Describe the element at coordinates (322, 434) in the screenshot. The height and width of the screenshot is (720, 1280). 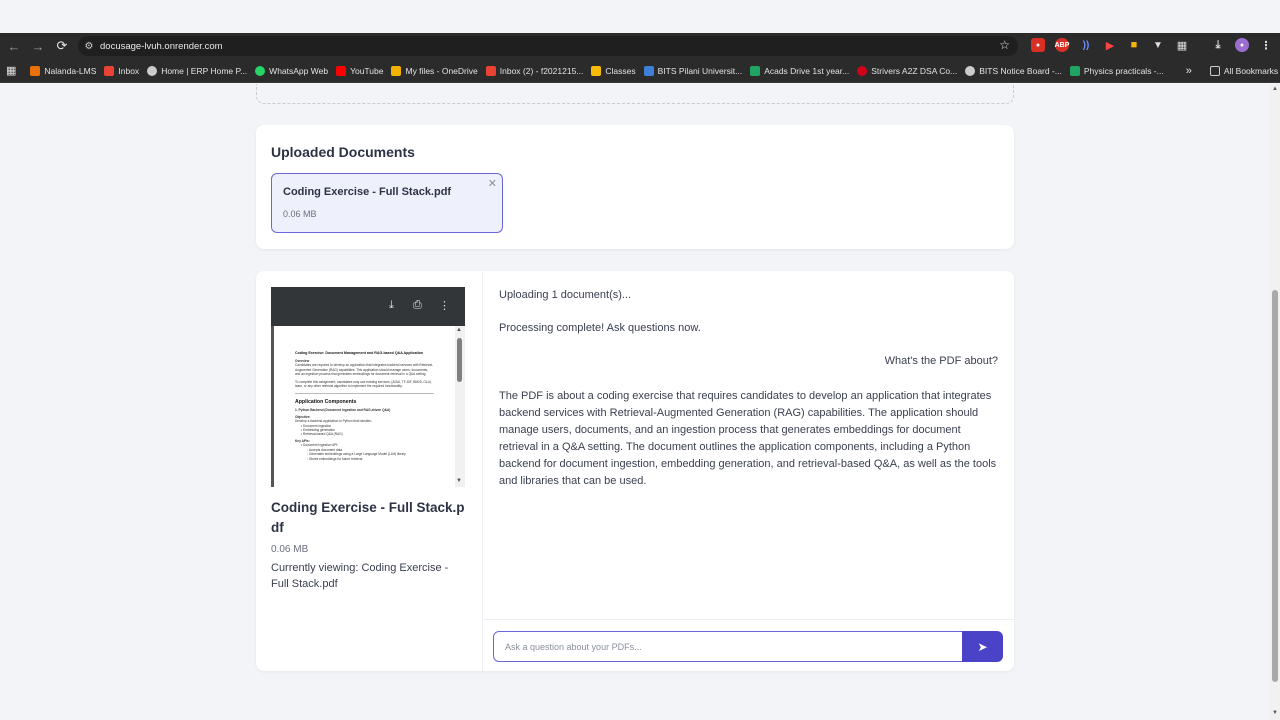
I see `pdf-bullet: • Retrieval-based Q&A (RAG)` at that location.